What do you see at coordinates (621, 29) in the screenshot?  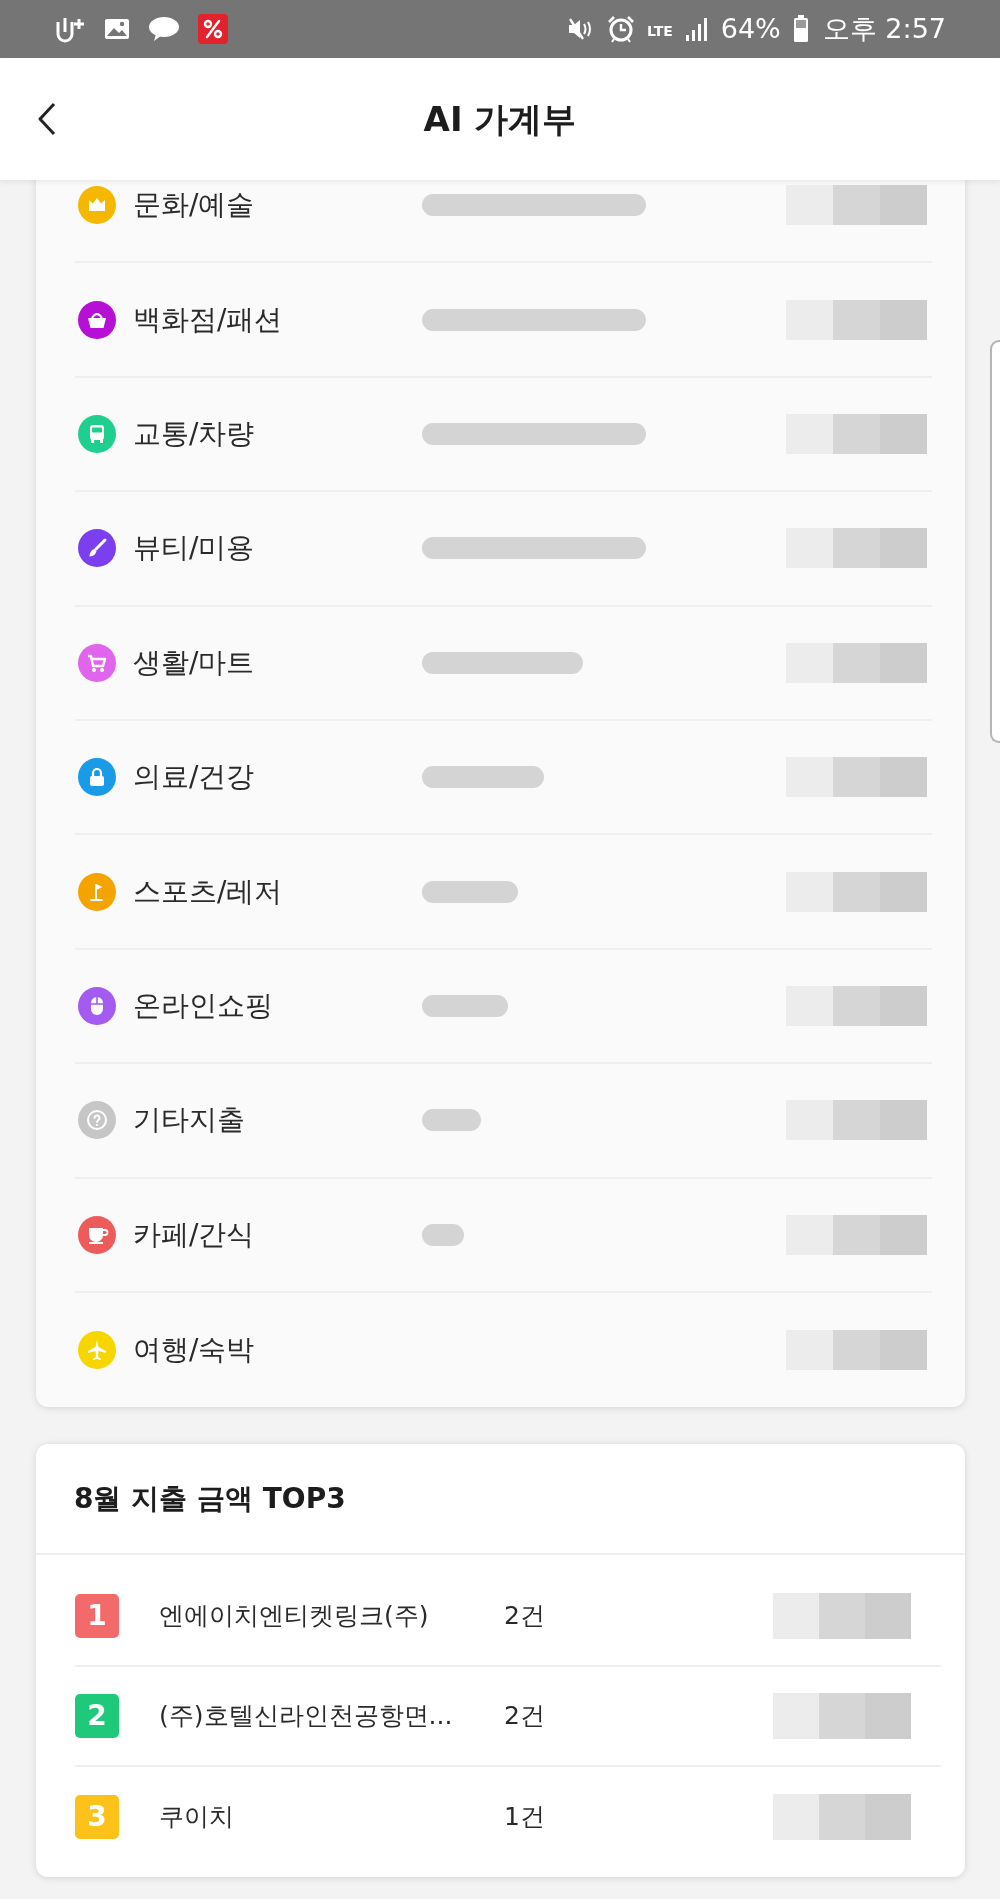 I see `alarm-clock-icon` at bounding box center [621, 29].